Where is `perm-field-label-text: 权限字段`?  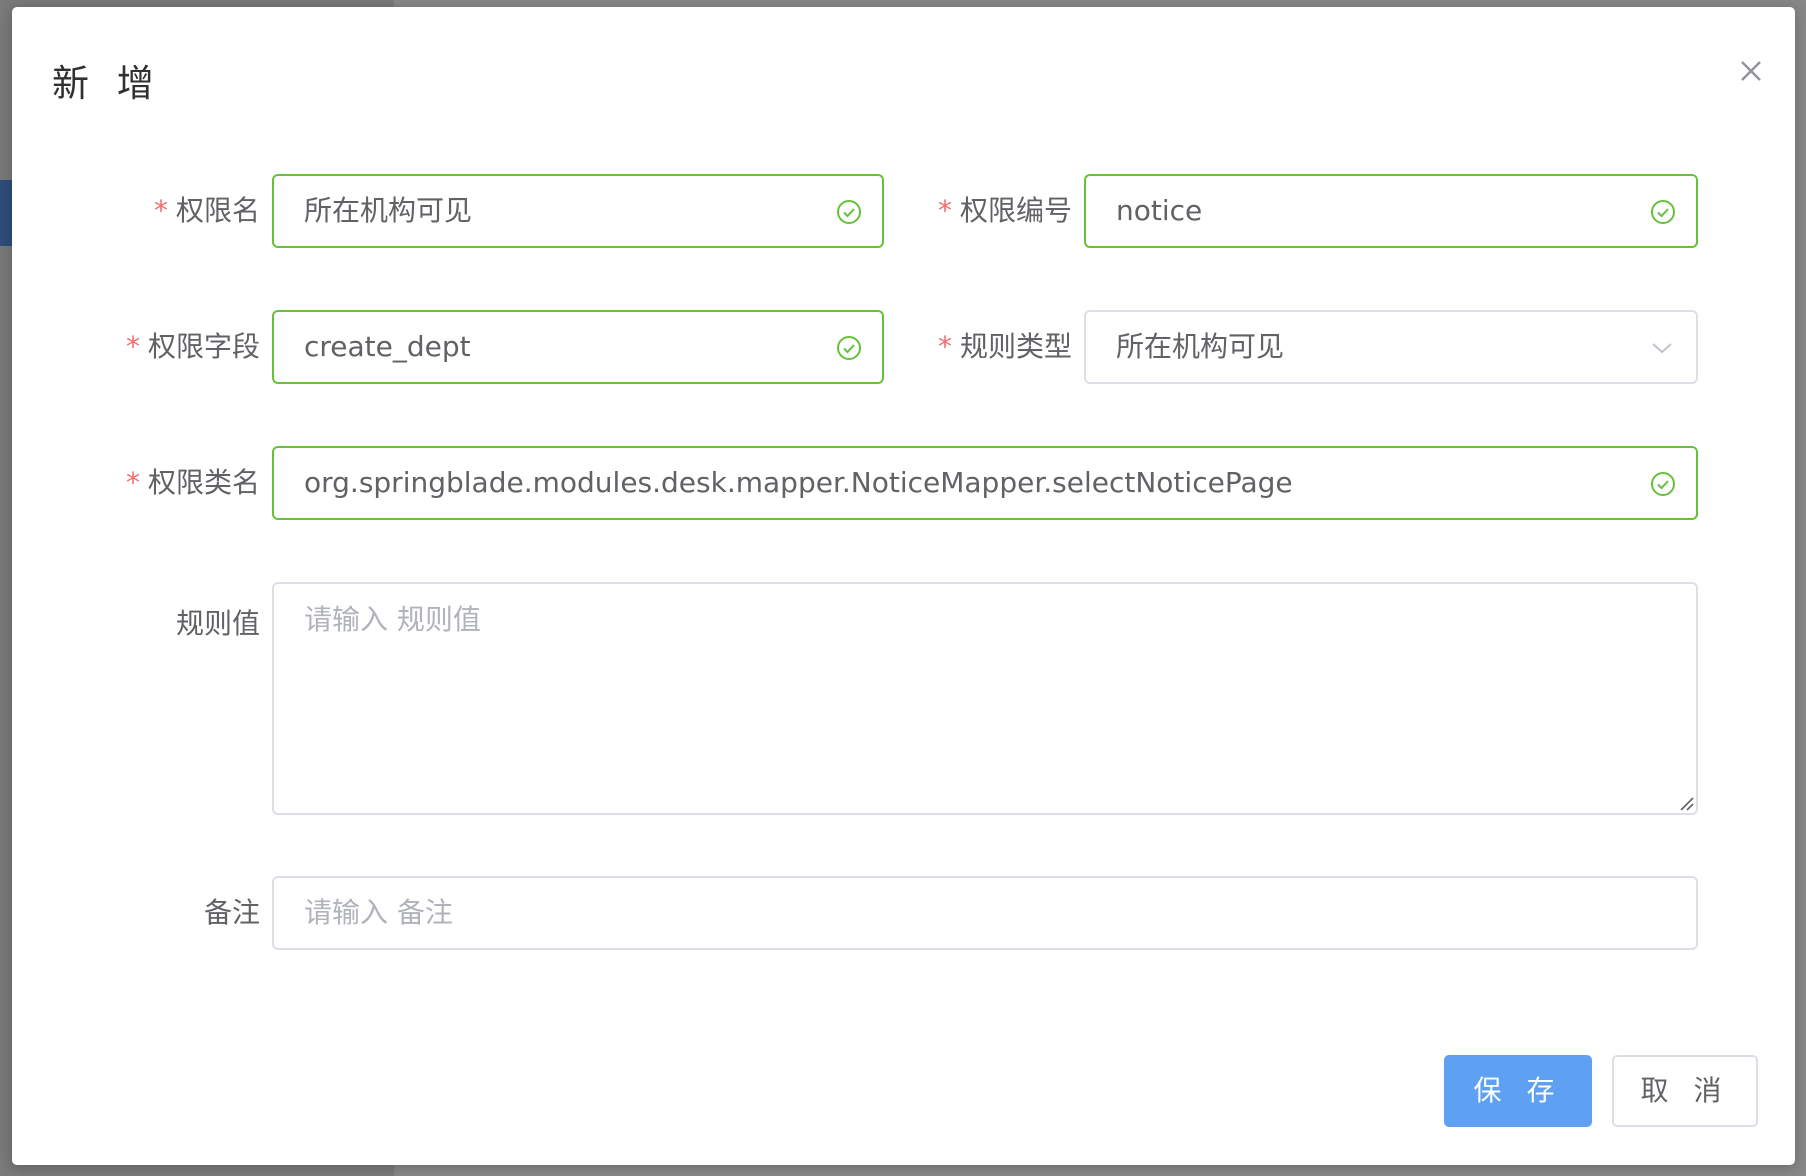 perm-field-label-text: 权限字段 is located at coordinates (203, 346).